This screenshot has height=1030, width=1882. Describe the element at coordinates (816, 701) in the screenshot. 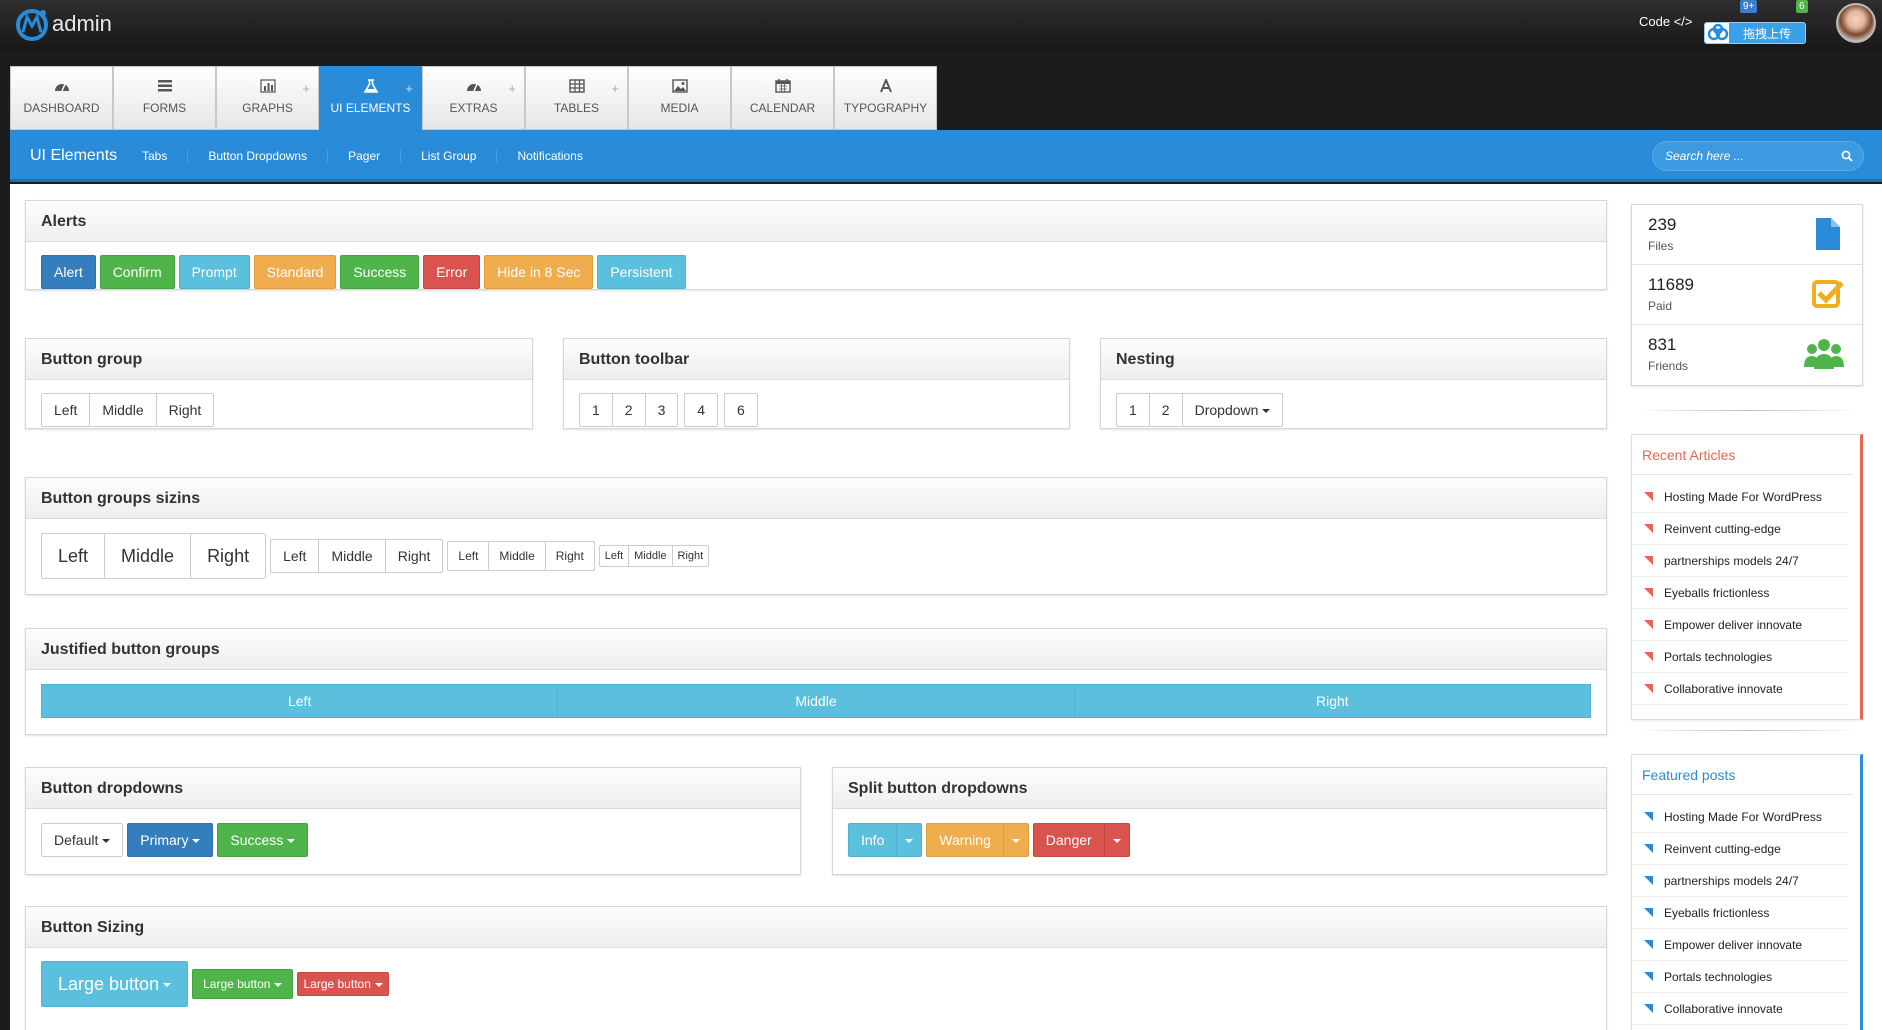

I see `justified-middle-button: Middle` at that location.